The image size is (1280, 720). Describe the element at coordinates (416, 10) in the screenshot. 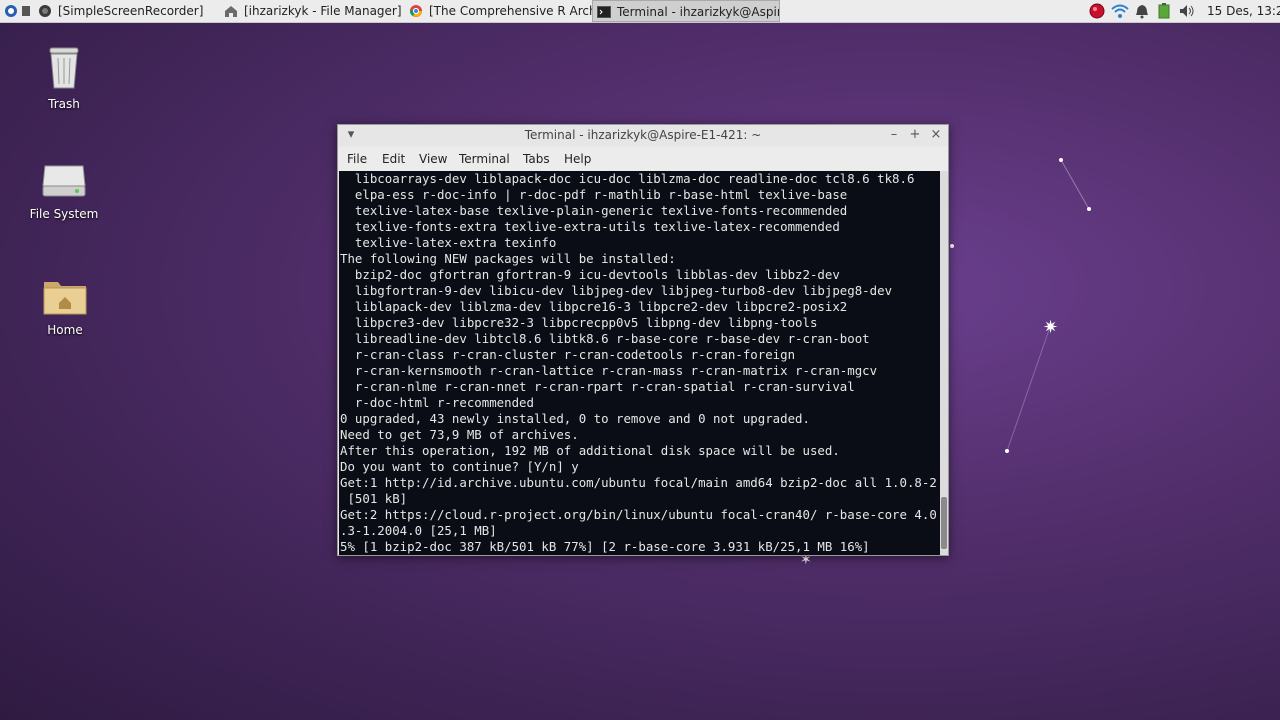

I see `chrome-icon` at that location.